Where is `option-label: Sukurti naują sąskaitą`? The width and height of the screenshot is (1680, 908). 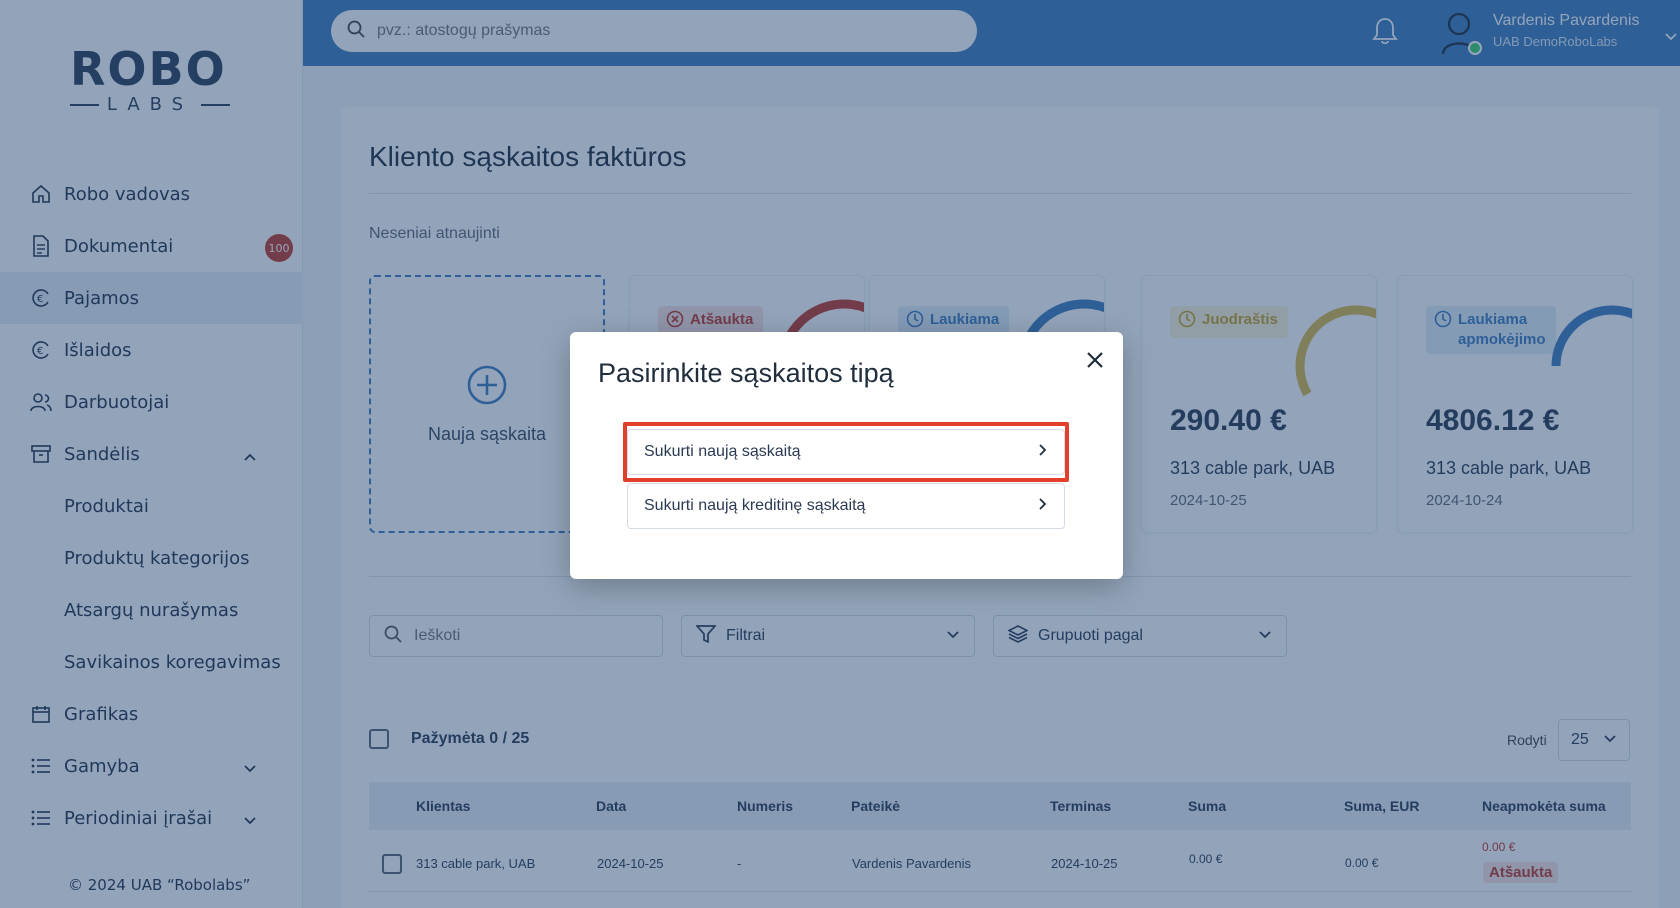 option-label: Sukurti naują sąskaitą is located at coordinates (722, 451).